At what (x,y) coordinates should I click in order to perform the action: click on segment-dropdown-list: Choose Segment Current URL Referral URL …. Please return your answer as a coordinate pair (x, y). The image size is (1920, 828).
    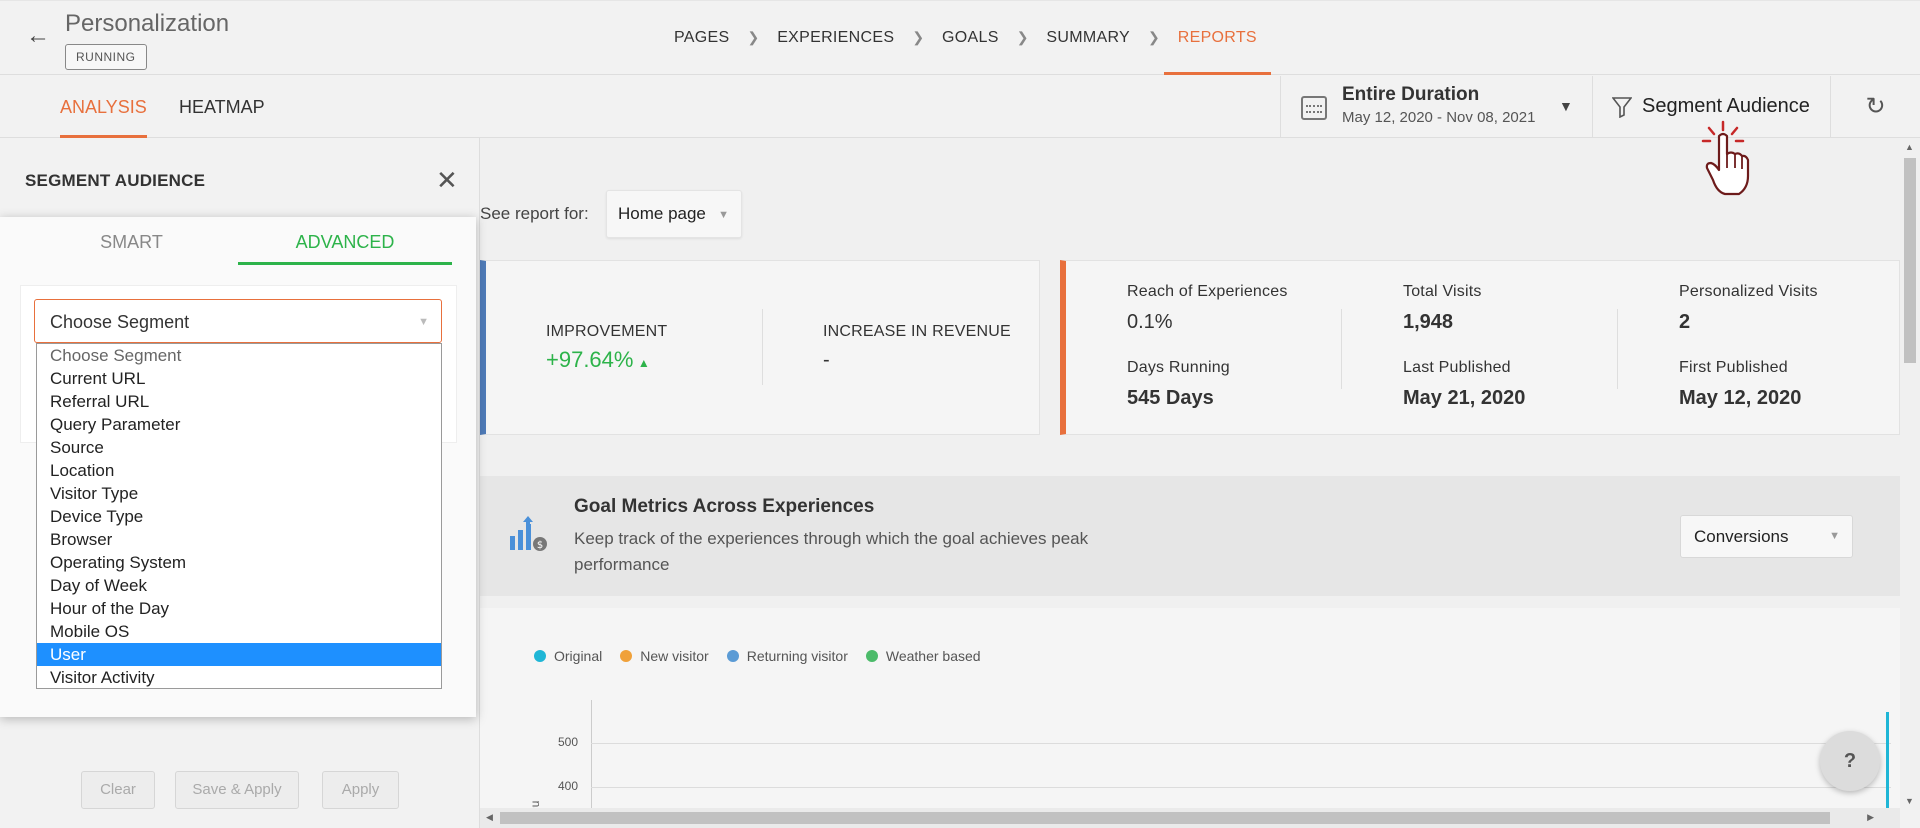
    Looking at the image, I should click on (239, 516).